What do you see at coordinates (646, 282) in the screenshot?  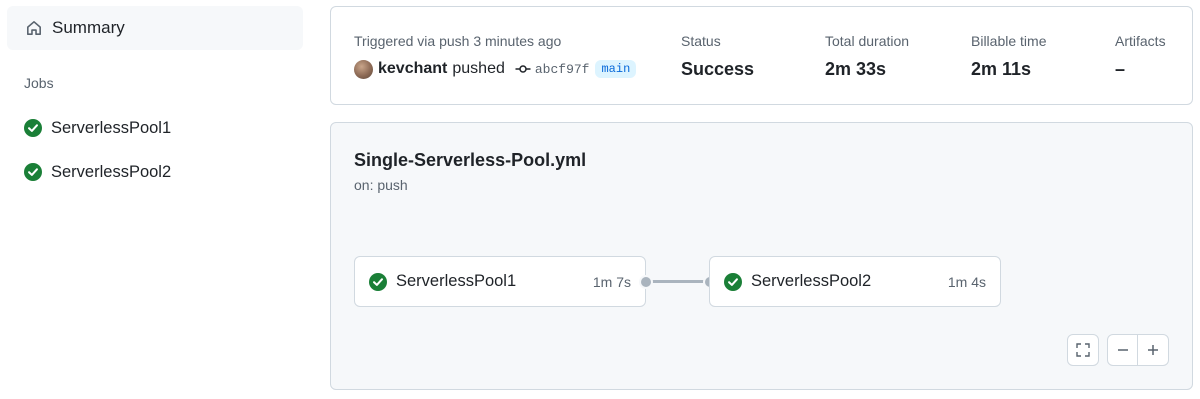 I see `connector-dot-out` at bounding box center [646, 282].